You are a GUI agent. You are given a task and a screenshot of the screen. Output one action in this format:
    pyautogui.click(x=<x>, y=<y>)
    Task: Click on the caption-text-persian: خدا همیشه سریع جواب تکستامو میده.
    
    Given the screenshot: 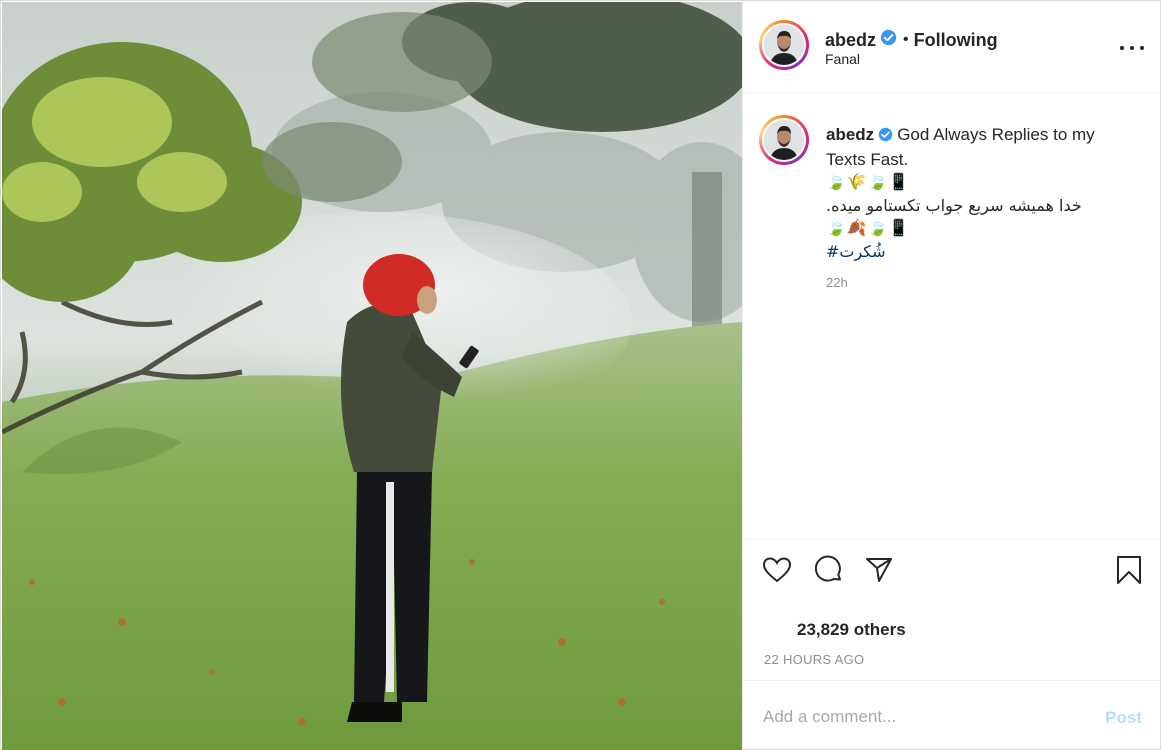 What is the action you would take?
    pyautogui.click(x=954, y=205)
    